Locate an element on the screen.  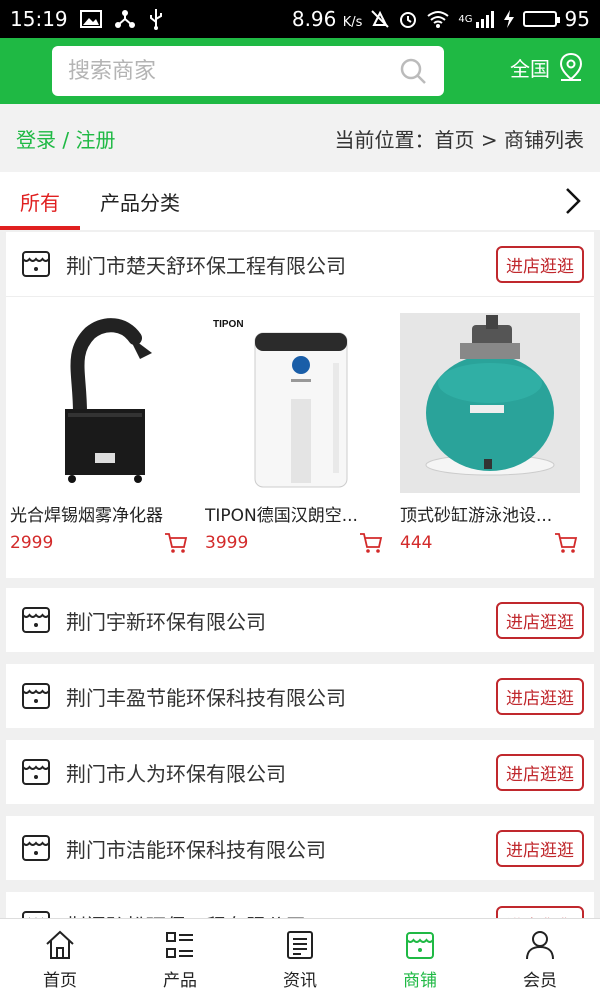
charging-icon is located at coordinates (509, 19).